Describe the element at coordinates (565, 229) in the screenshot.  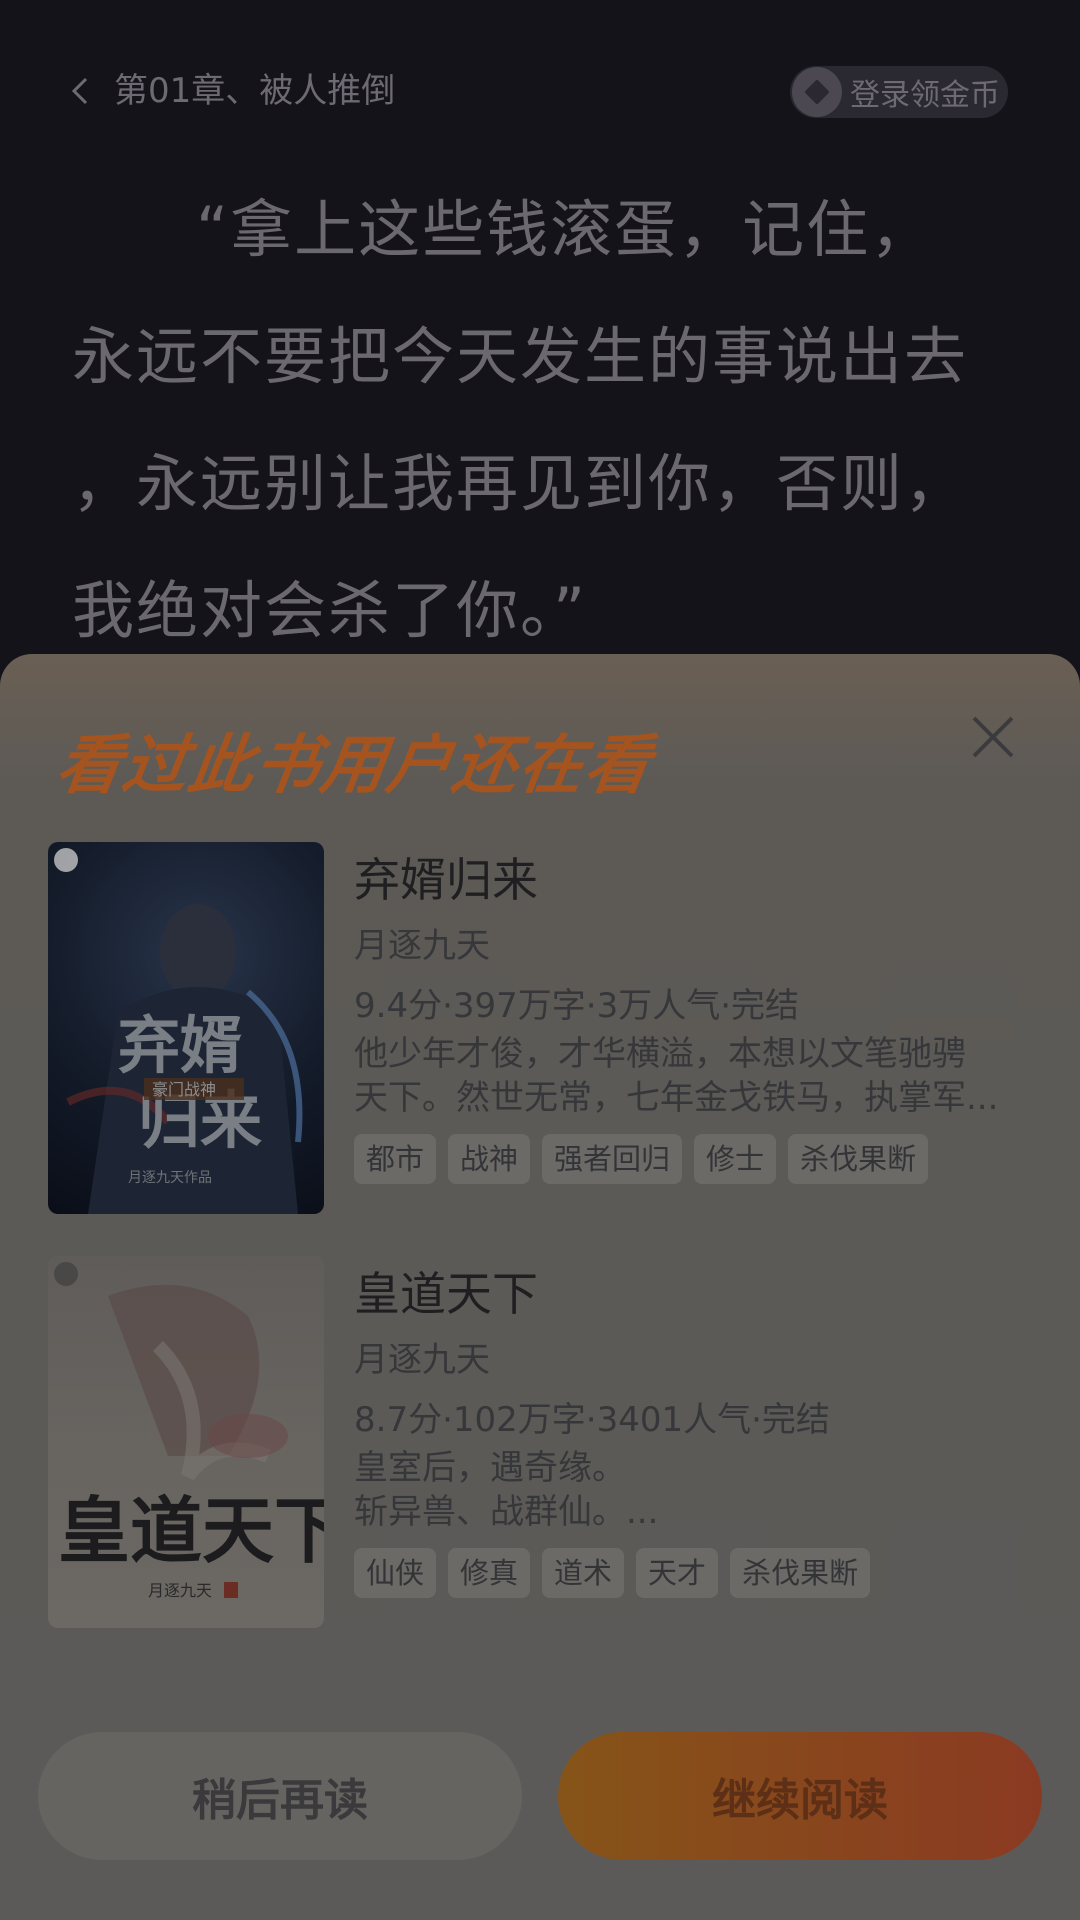
I see `text-line: “拿上这些钱滚蛋，记住，` at that location.